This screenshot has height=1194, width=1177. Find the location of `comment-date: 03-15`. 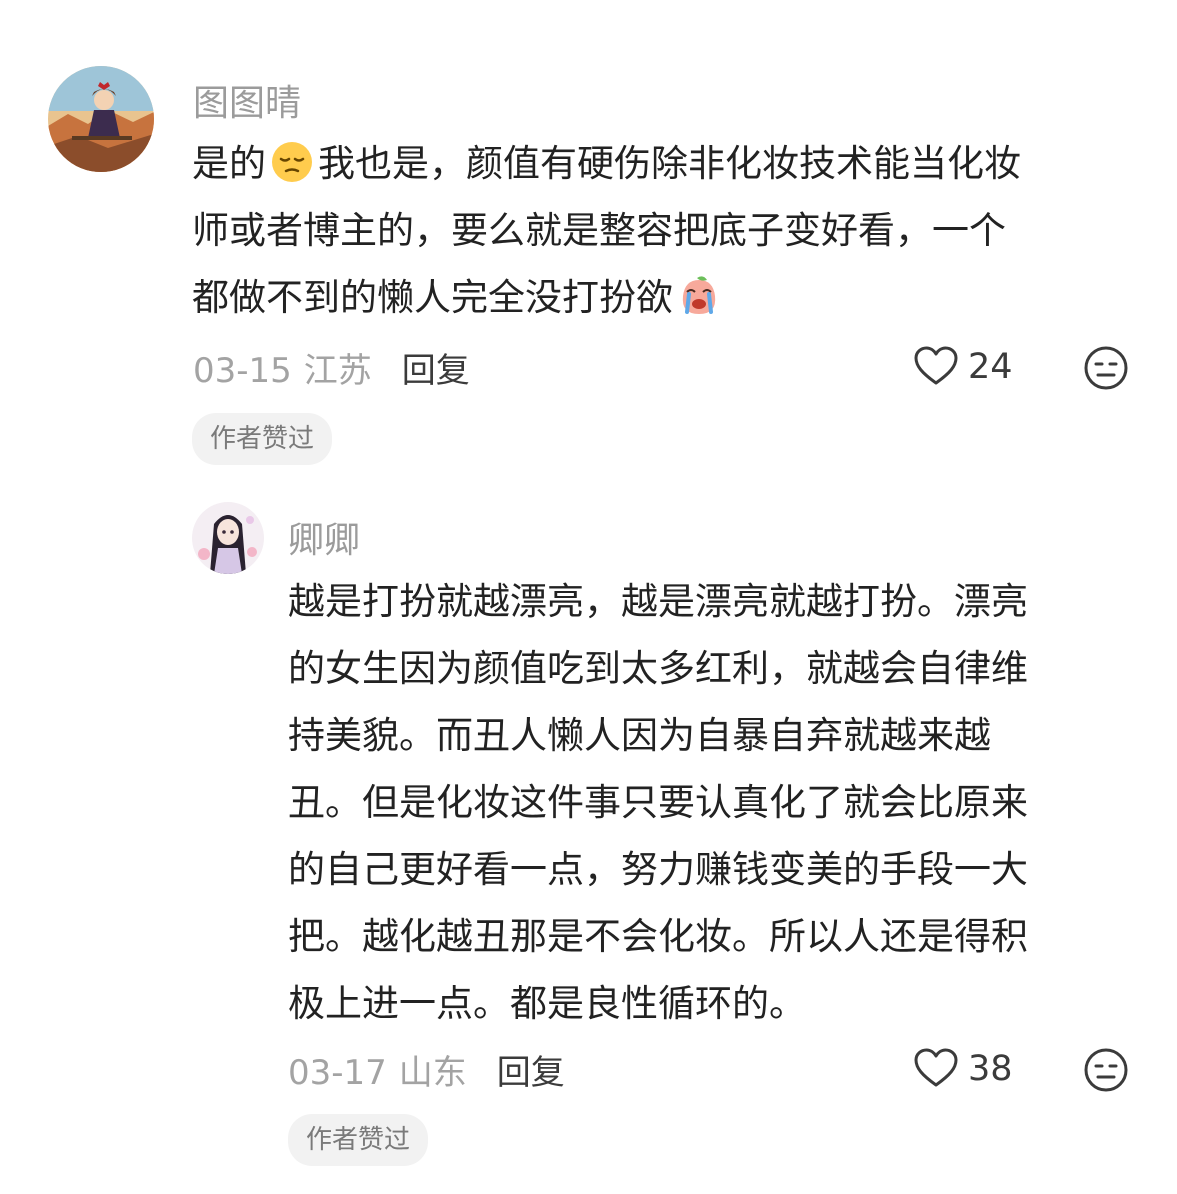

comment-date: 03-15 is located at coordinates (242, 371).